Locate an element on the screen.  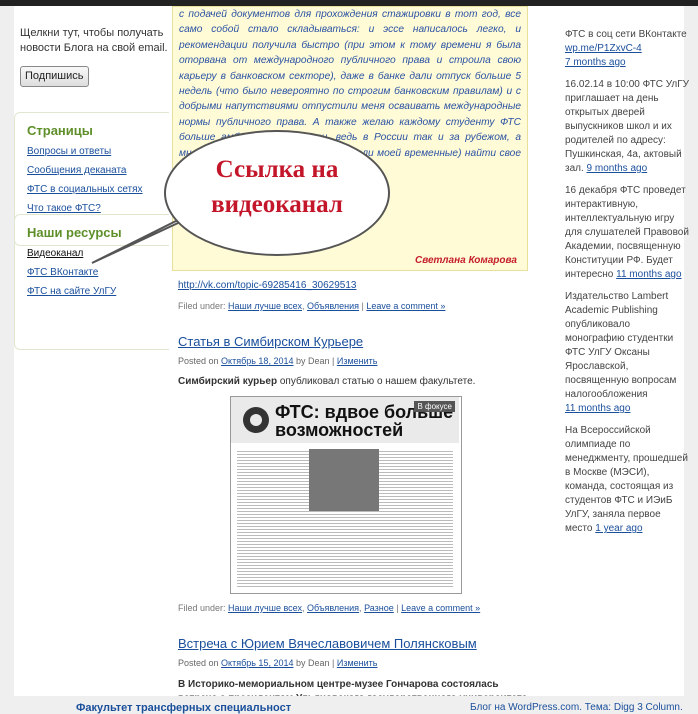
post-vk-link: http://vk.com/topic-69285416_30629513 is located at coordinates (267, 285).